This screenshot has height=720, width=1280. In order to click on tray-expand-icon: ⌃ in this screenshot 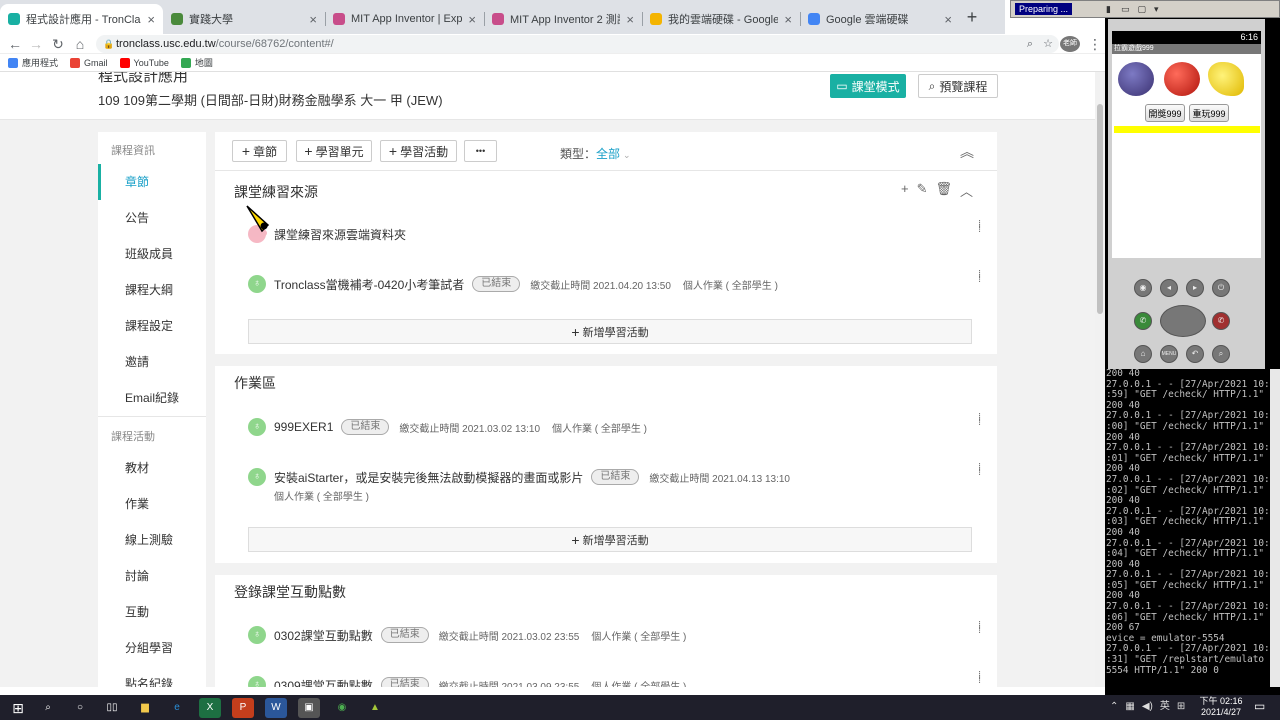, I will do `click(1114, 707)`.